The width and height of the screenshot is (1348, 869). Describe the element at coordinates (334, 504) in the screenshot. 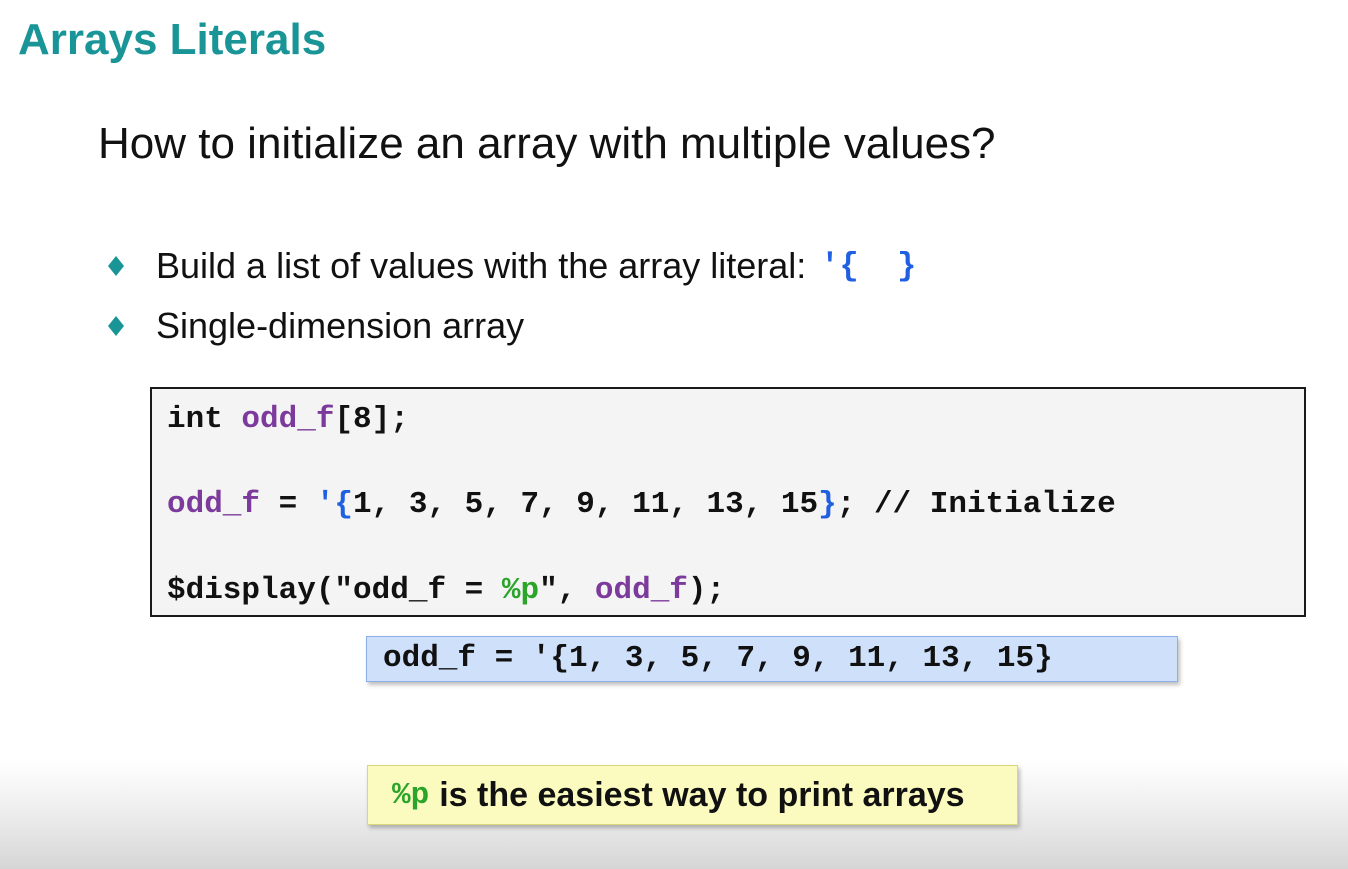

I see `code-literal-open: '{` at that location.